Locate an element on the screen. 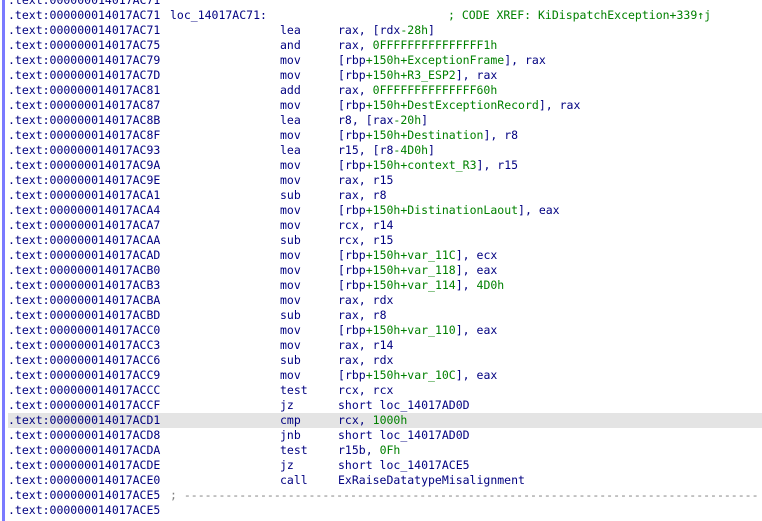 The image size is (762, 521). row-address: .text:000000014017ACA1 is located at coordinates (84, 195).